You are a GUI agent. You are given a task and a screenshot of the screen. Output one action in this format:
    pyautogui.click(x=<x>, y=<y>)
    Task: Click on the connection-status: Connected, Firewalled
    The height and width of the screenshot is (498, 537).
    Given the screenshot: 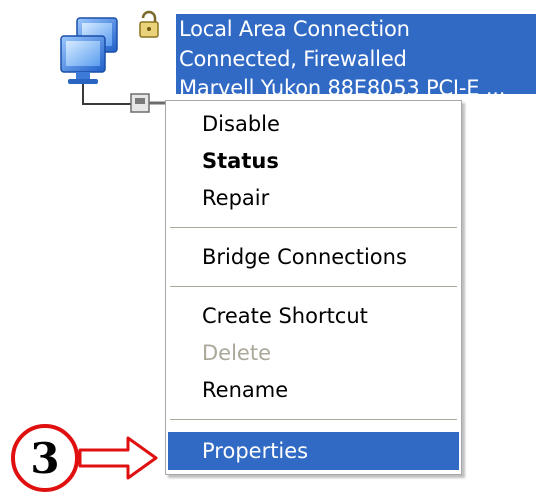 What is the action you would take?
    pyautogui.click(x=356, y=59)
    